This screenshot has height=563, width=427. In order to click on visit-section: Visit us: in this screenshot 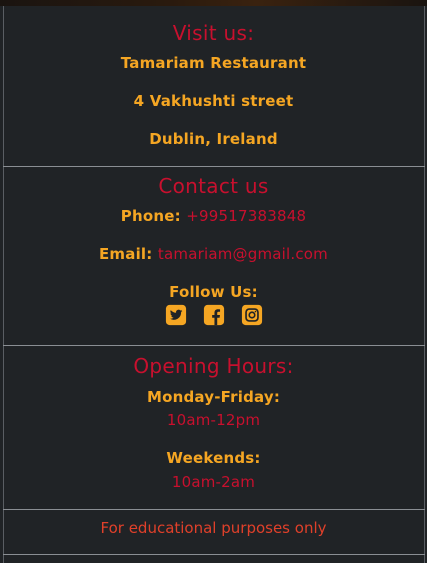, I will do `click(213, 33)`.